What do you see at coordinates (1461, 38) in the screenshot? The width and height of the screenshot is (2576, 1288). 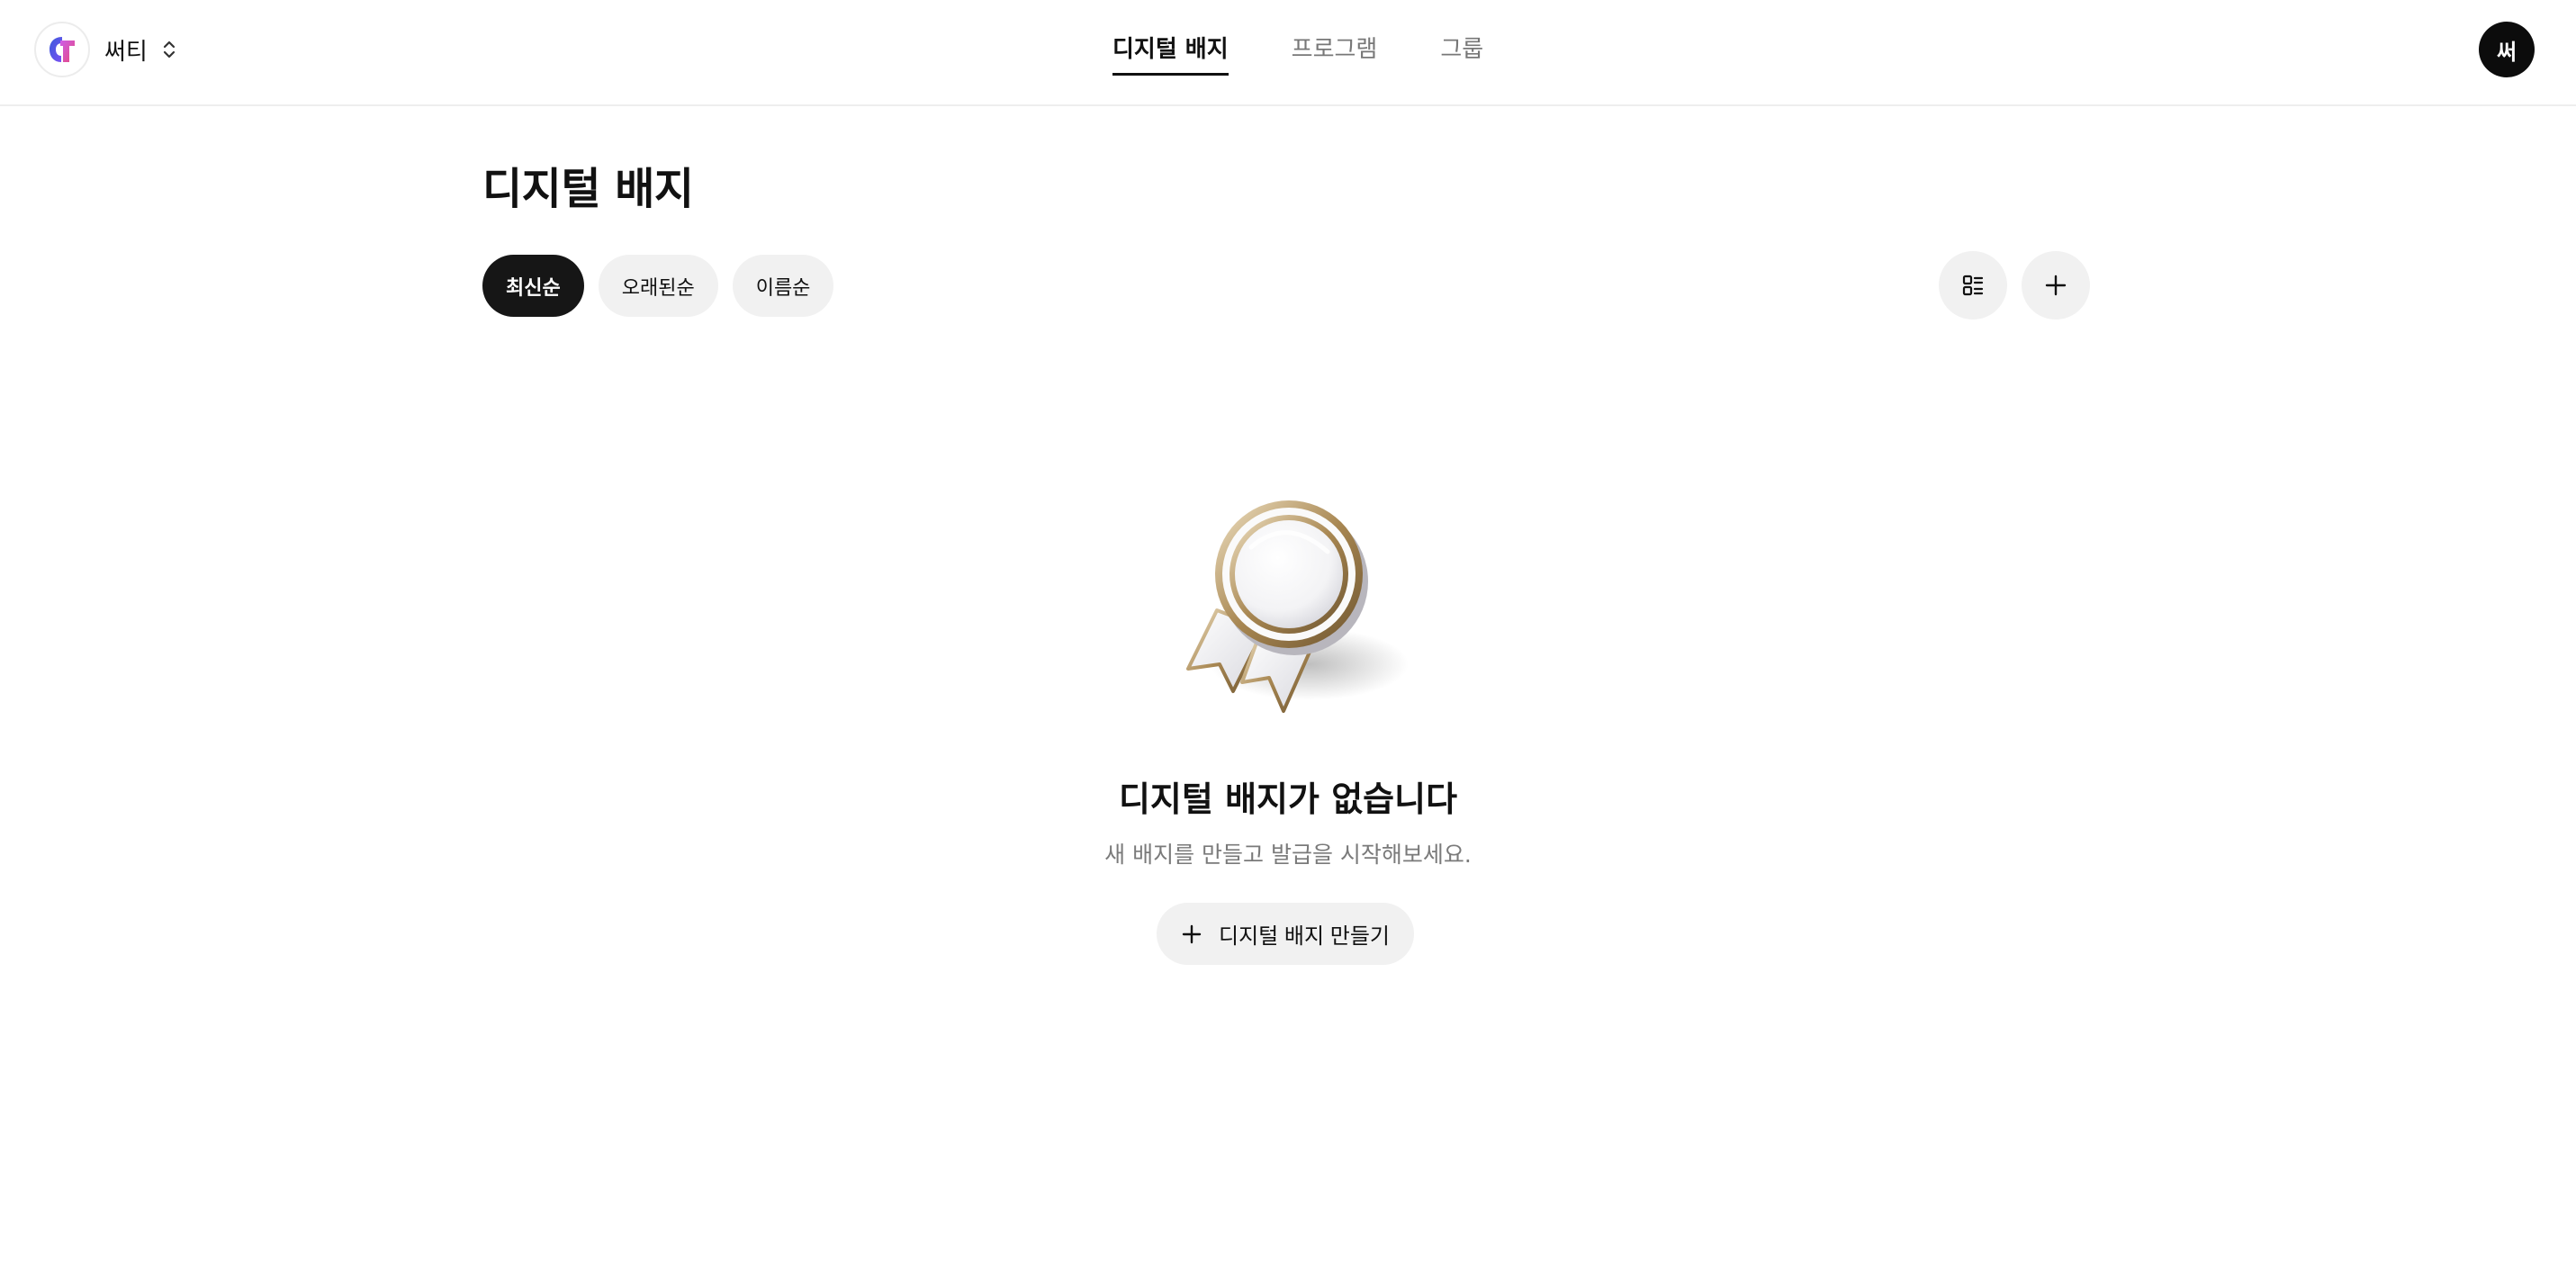 I see `tab-group: 그룹` at bounding box center [1461, 38].